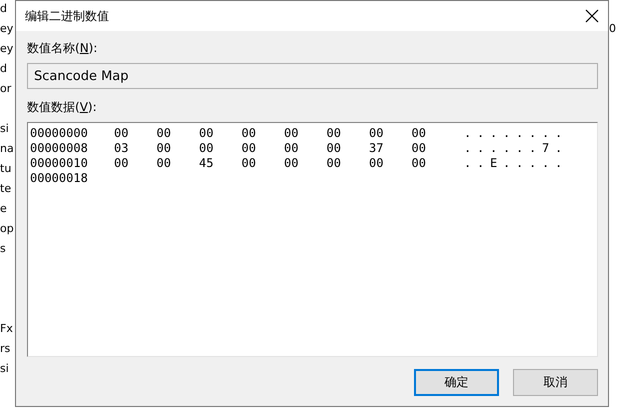 Image resolution: width=618 pixels, height=417 pixels. Describe the element at coordinates (3, 209) in the screenshot. I see `background-text: e` at that location.